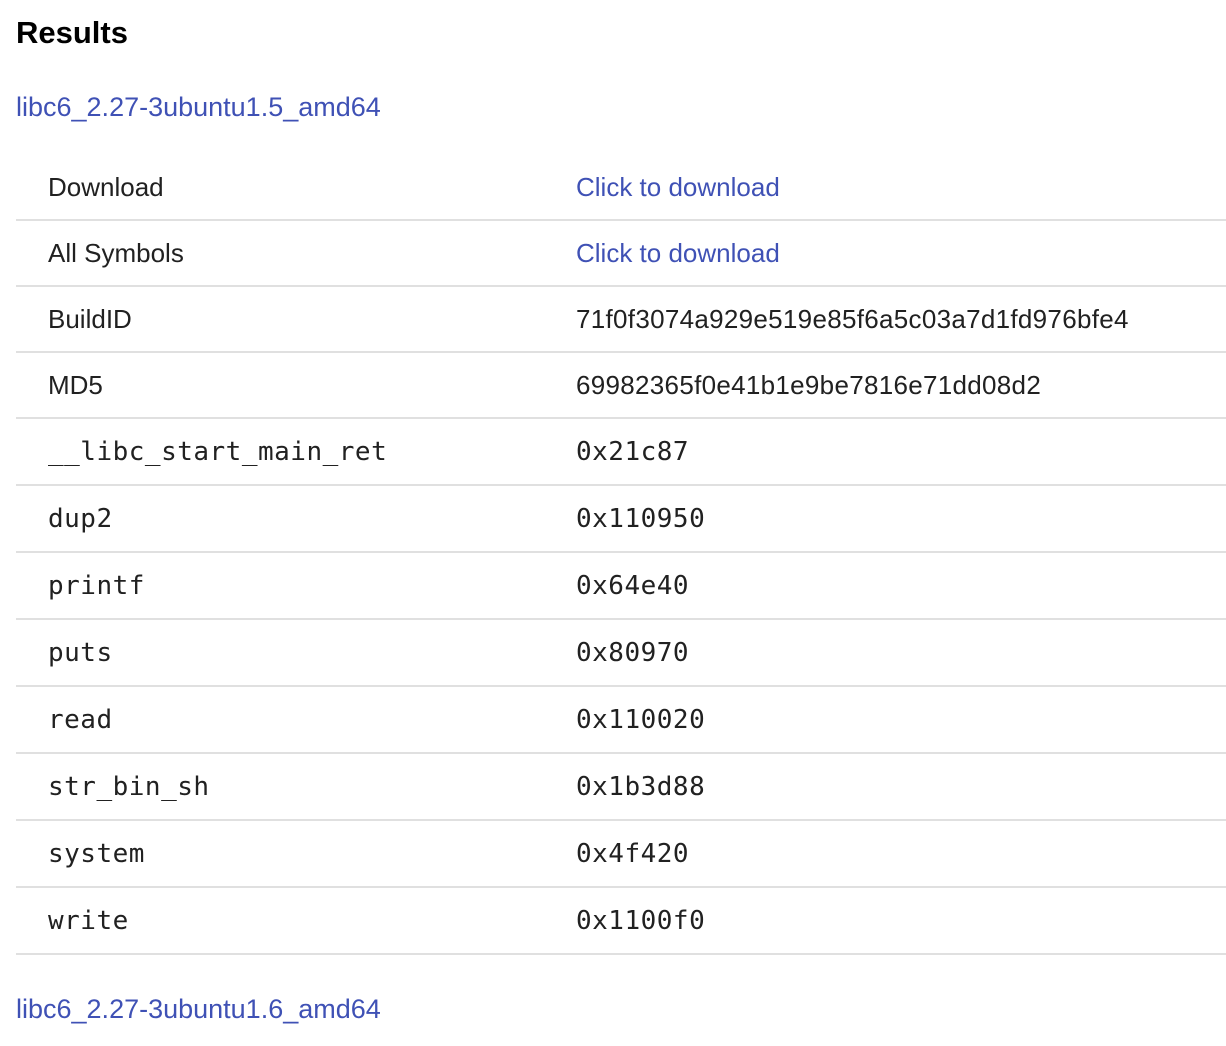 The image size is (1226, 1046). I want to click on symbol-name: puts, so click(296, 653).